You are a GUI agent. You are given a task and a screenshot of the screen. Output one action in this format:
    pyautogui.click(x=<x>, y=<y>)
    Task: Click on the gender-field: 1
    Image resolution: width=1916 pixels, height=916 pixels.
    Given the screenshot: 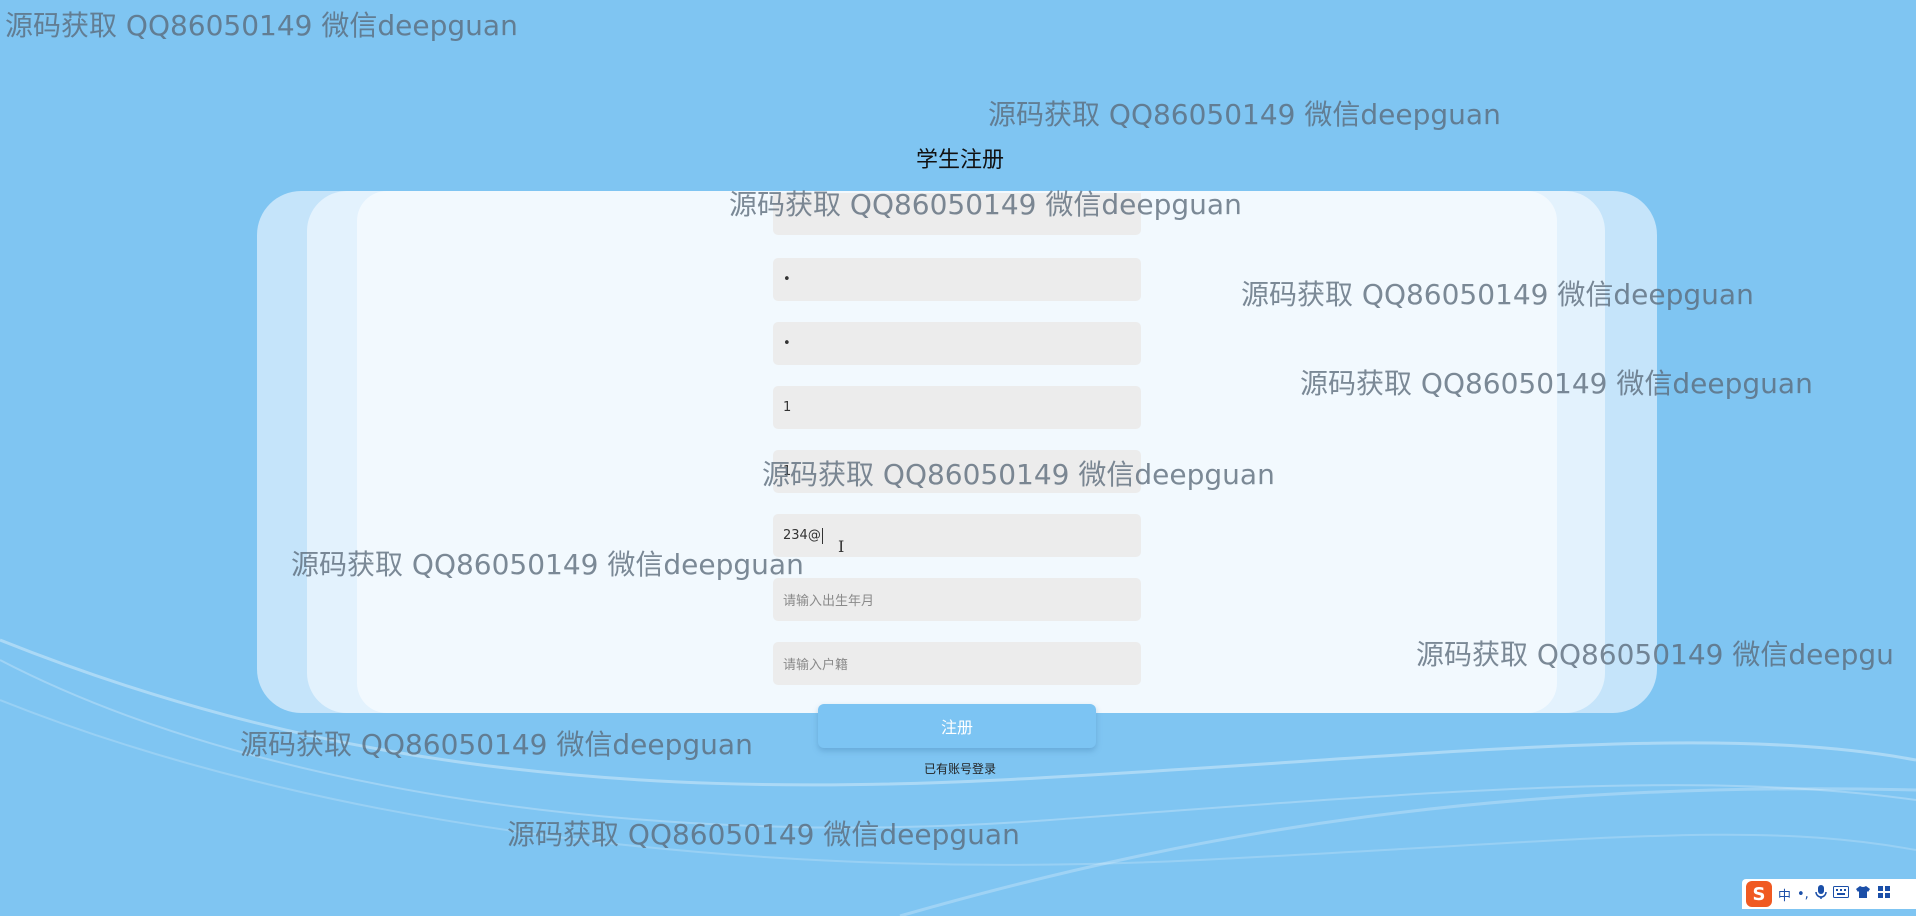 What is the action you would take?
    pyautogui.click(x=957, y=407)
    